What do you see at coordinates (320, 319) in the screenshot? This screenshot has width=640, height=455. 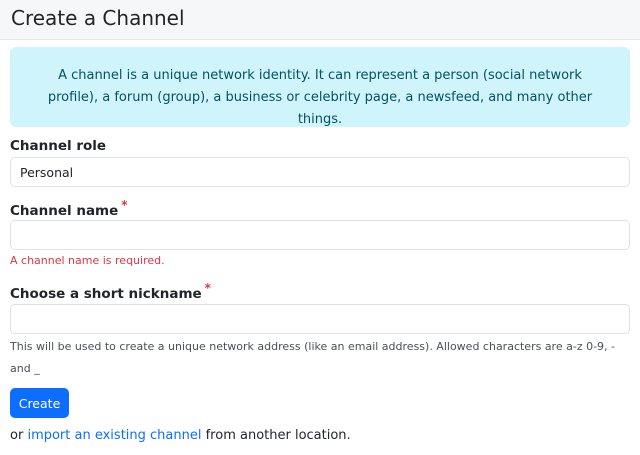 I see `nickname-input` at bounding box center [320, 319].